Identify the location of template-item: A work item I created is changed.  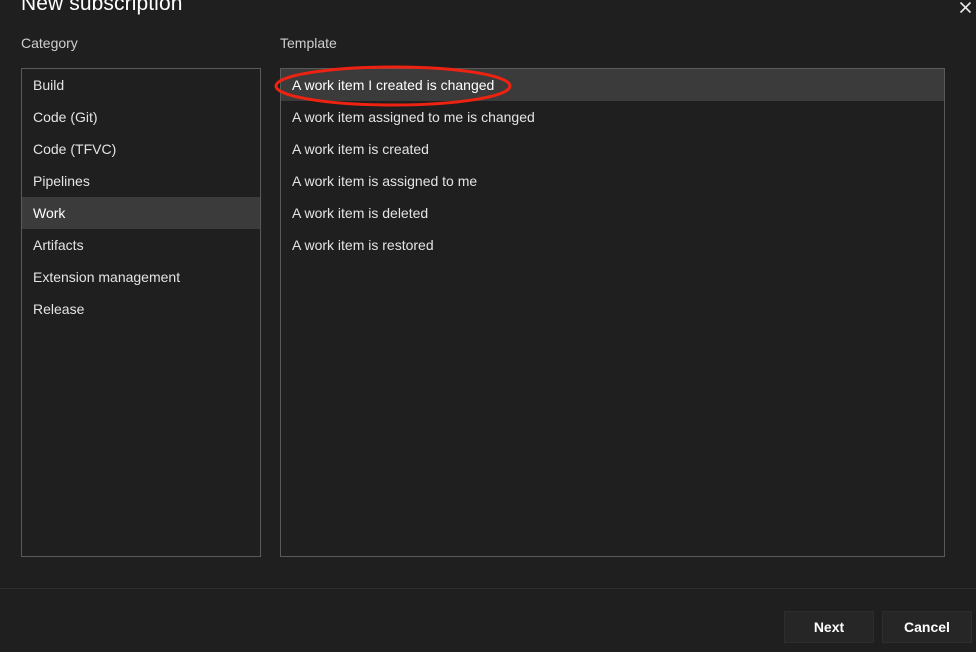
(612, 85).